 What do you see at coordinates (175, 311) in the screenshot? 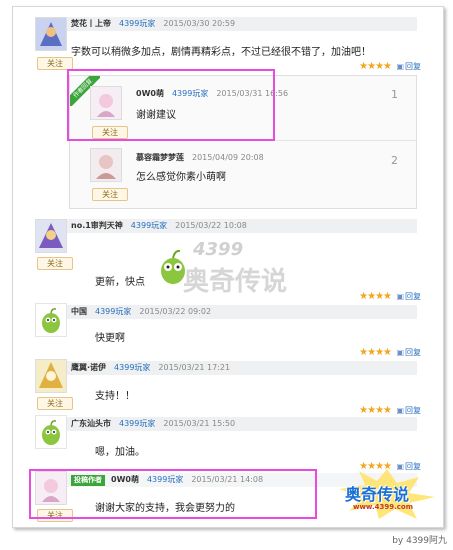
I see `timestamp: 2015/03/22 09:02` at bounding box center [175, 311].